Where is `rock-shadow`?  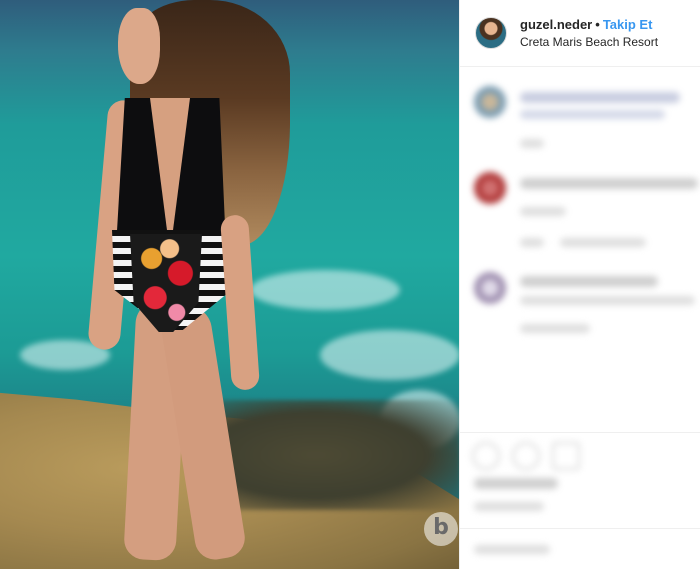
rock-shadow is located at coordinates (339, 455).